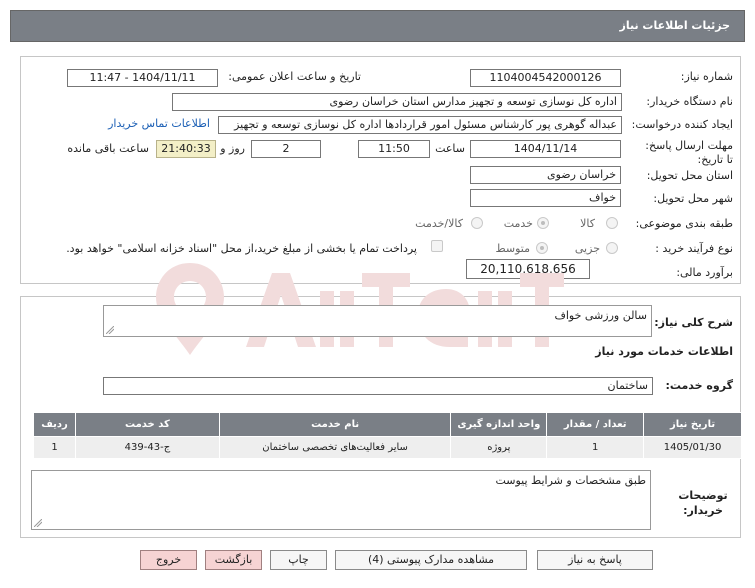 The image size is (755, 588). What do you see at coordinates (706, 76) in the screenshot?
I see `need-number-label: شماره نیاز:` at bounding box center [706, 76].